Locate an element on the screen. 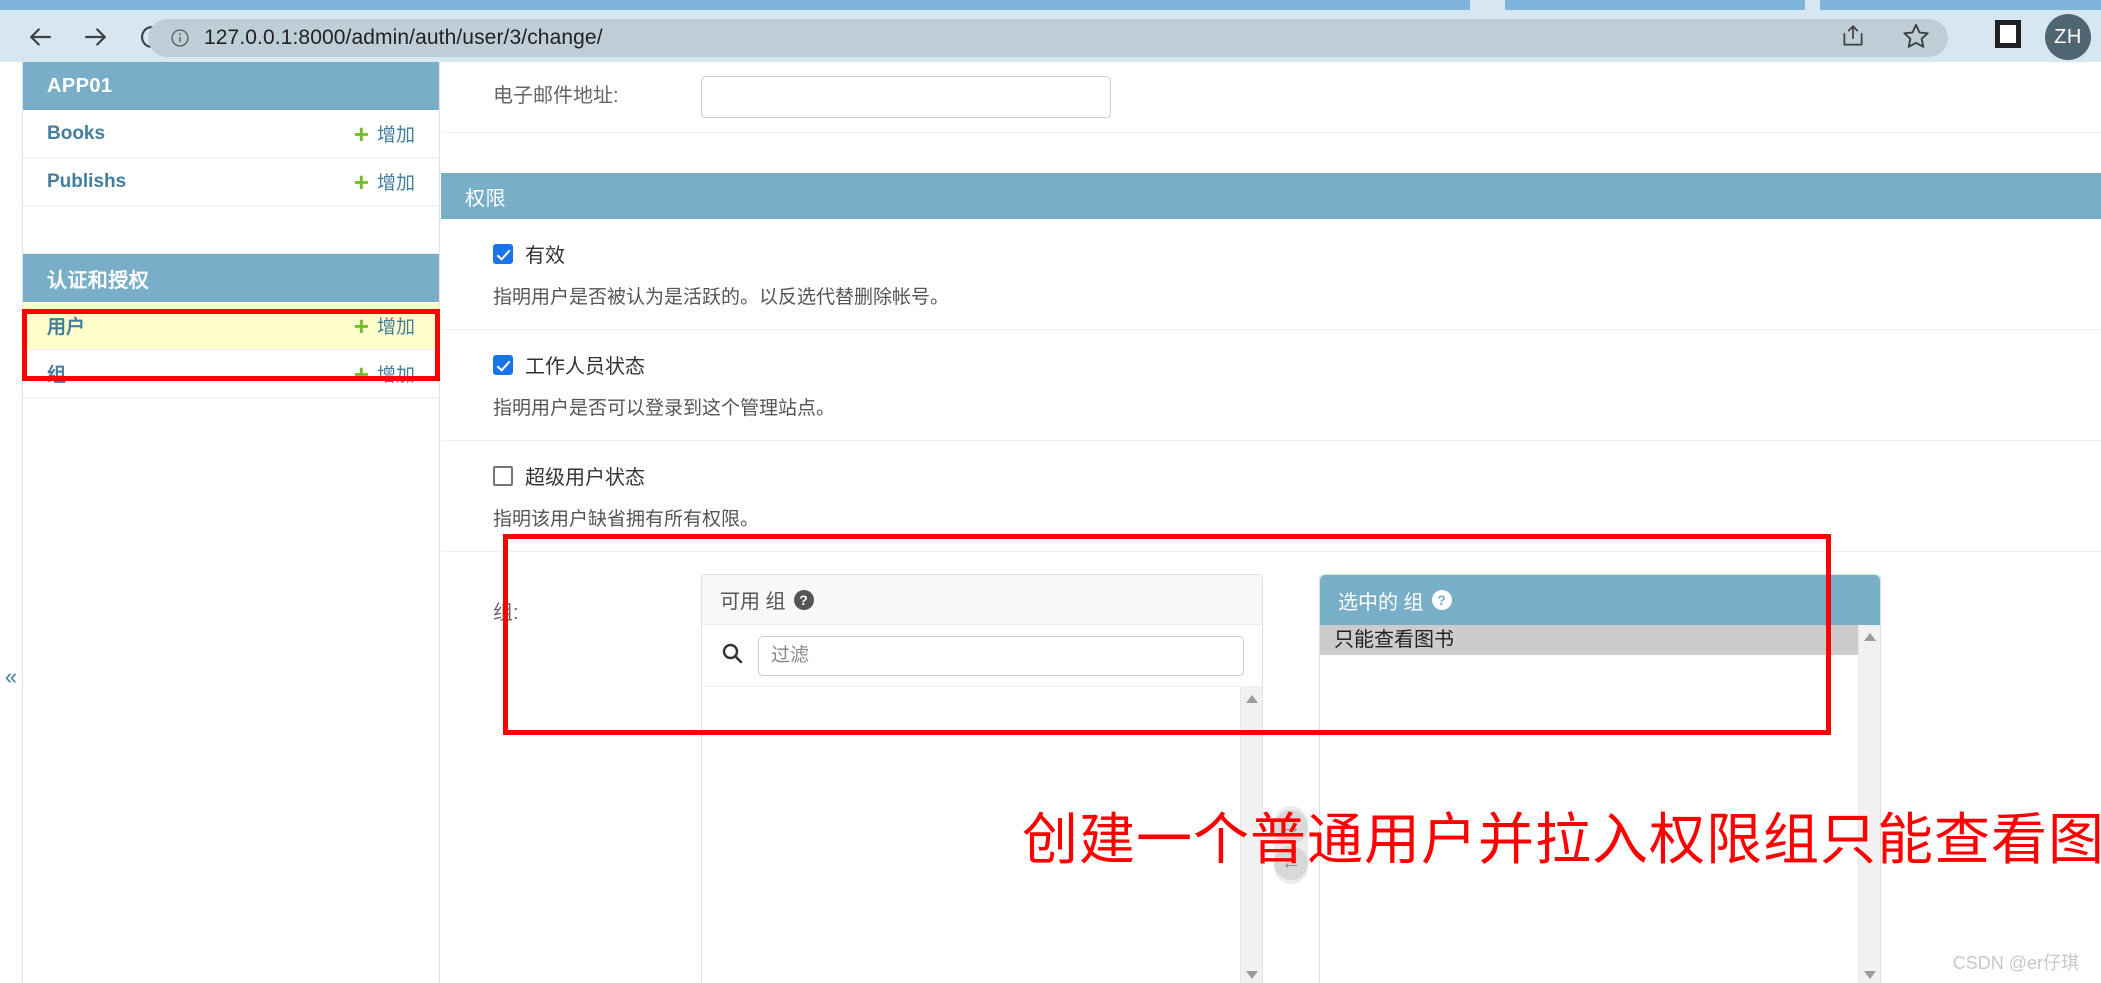  checkbox-block-active: 有效 指明用户是否被认为是活跃的。以反选代替删除帐号。 is located at coordinates (1271, 274).